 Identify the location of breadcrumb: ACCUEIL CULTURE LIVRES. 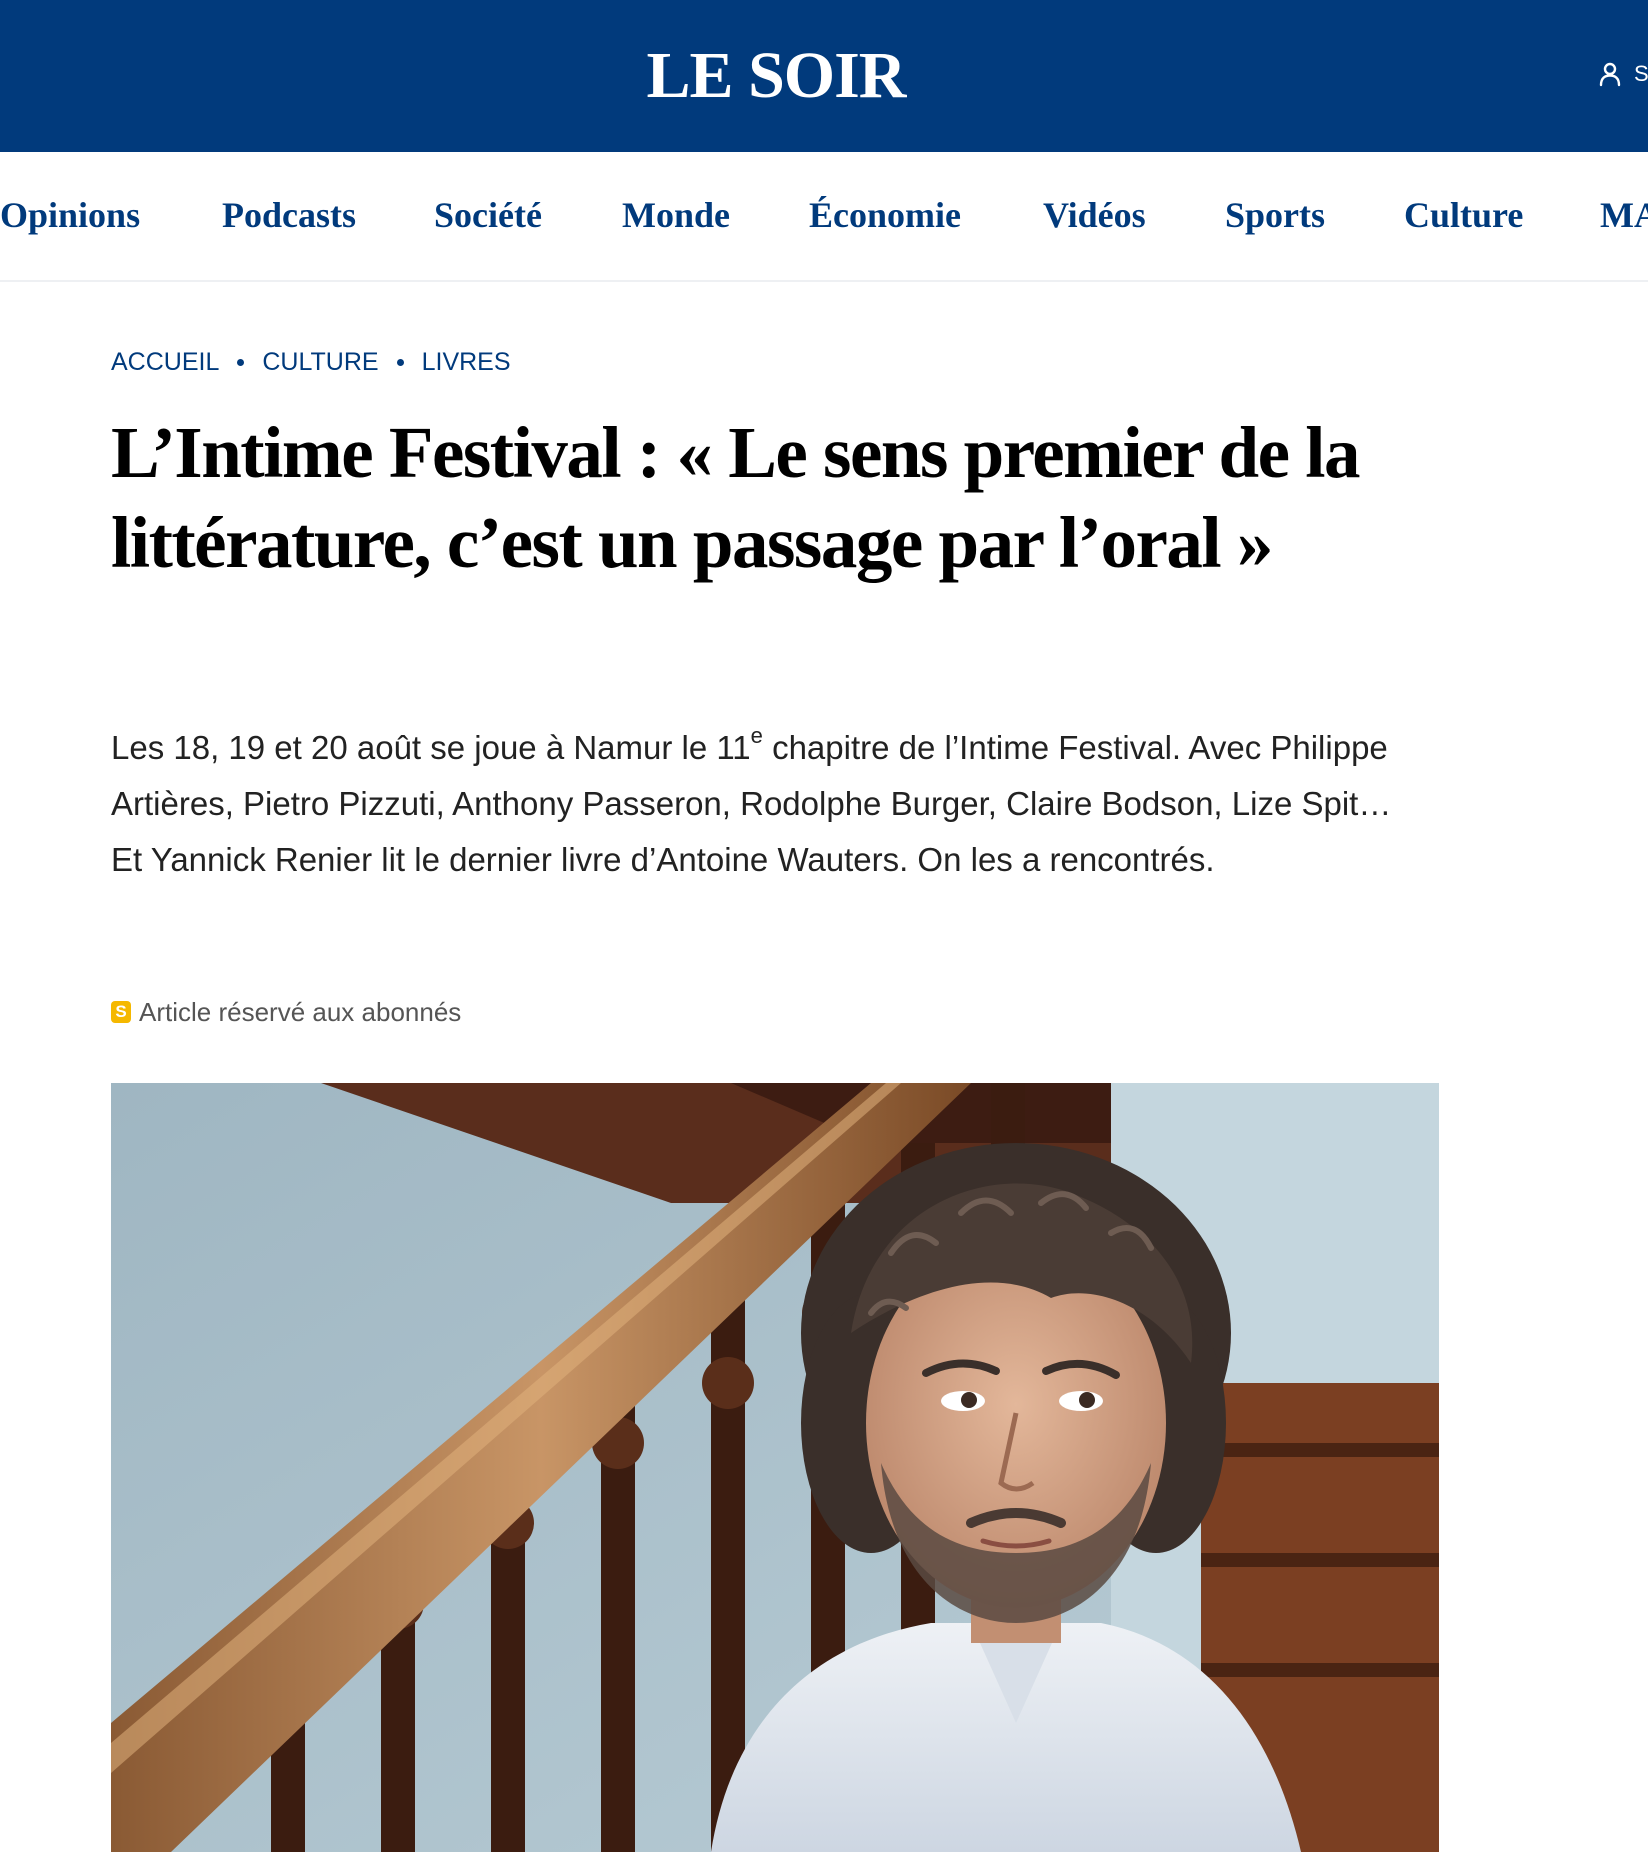
(311, 362).